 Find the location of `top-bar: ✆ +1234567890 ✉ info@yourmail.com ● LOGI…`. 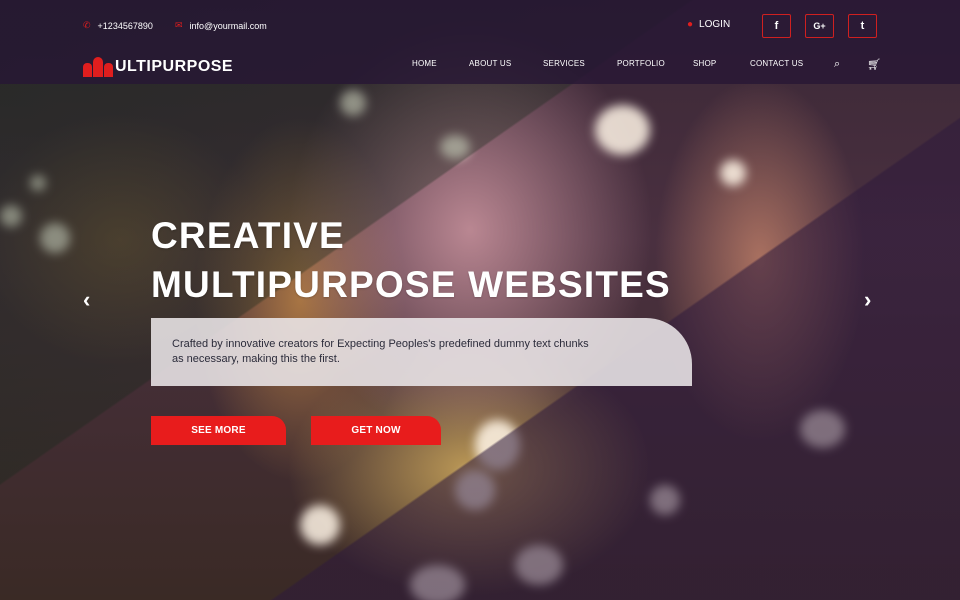

top-bar: ✆ +1234567890 ✉ info@yourmail.com ● LOGI… is located at coordinates (480, 25).